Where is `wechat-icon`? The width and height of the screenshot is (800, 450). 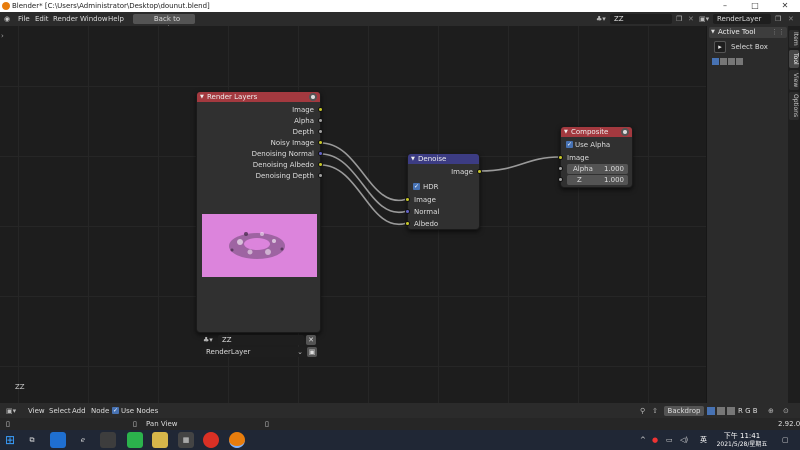 wechat-icon is located at coordinates (135, 440).